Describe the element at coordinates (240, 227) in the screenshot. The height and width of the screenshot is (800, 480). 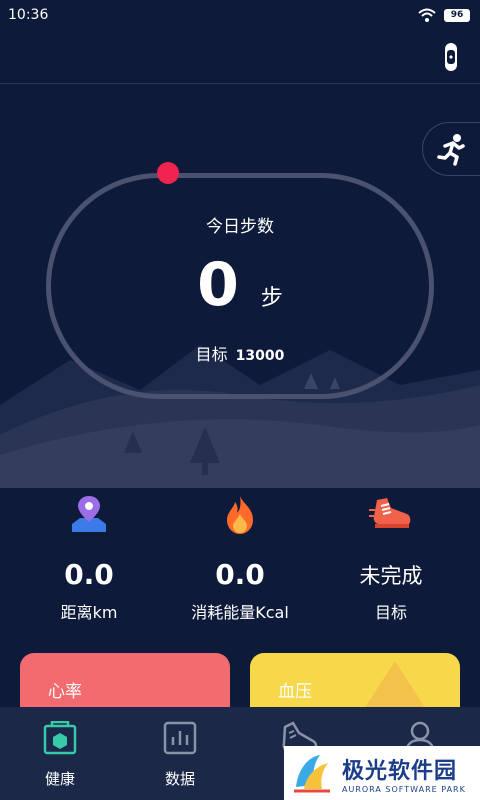
I see `steps-title: 今日步数` at that location.